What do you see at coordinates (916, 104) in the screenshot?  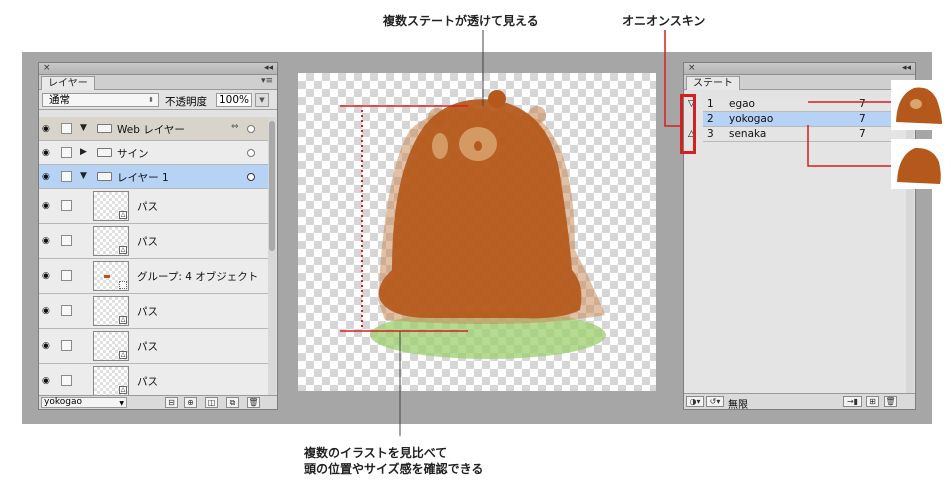 I see `thumbnail-egao-muzzle` at bounding box center [916, 104].